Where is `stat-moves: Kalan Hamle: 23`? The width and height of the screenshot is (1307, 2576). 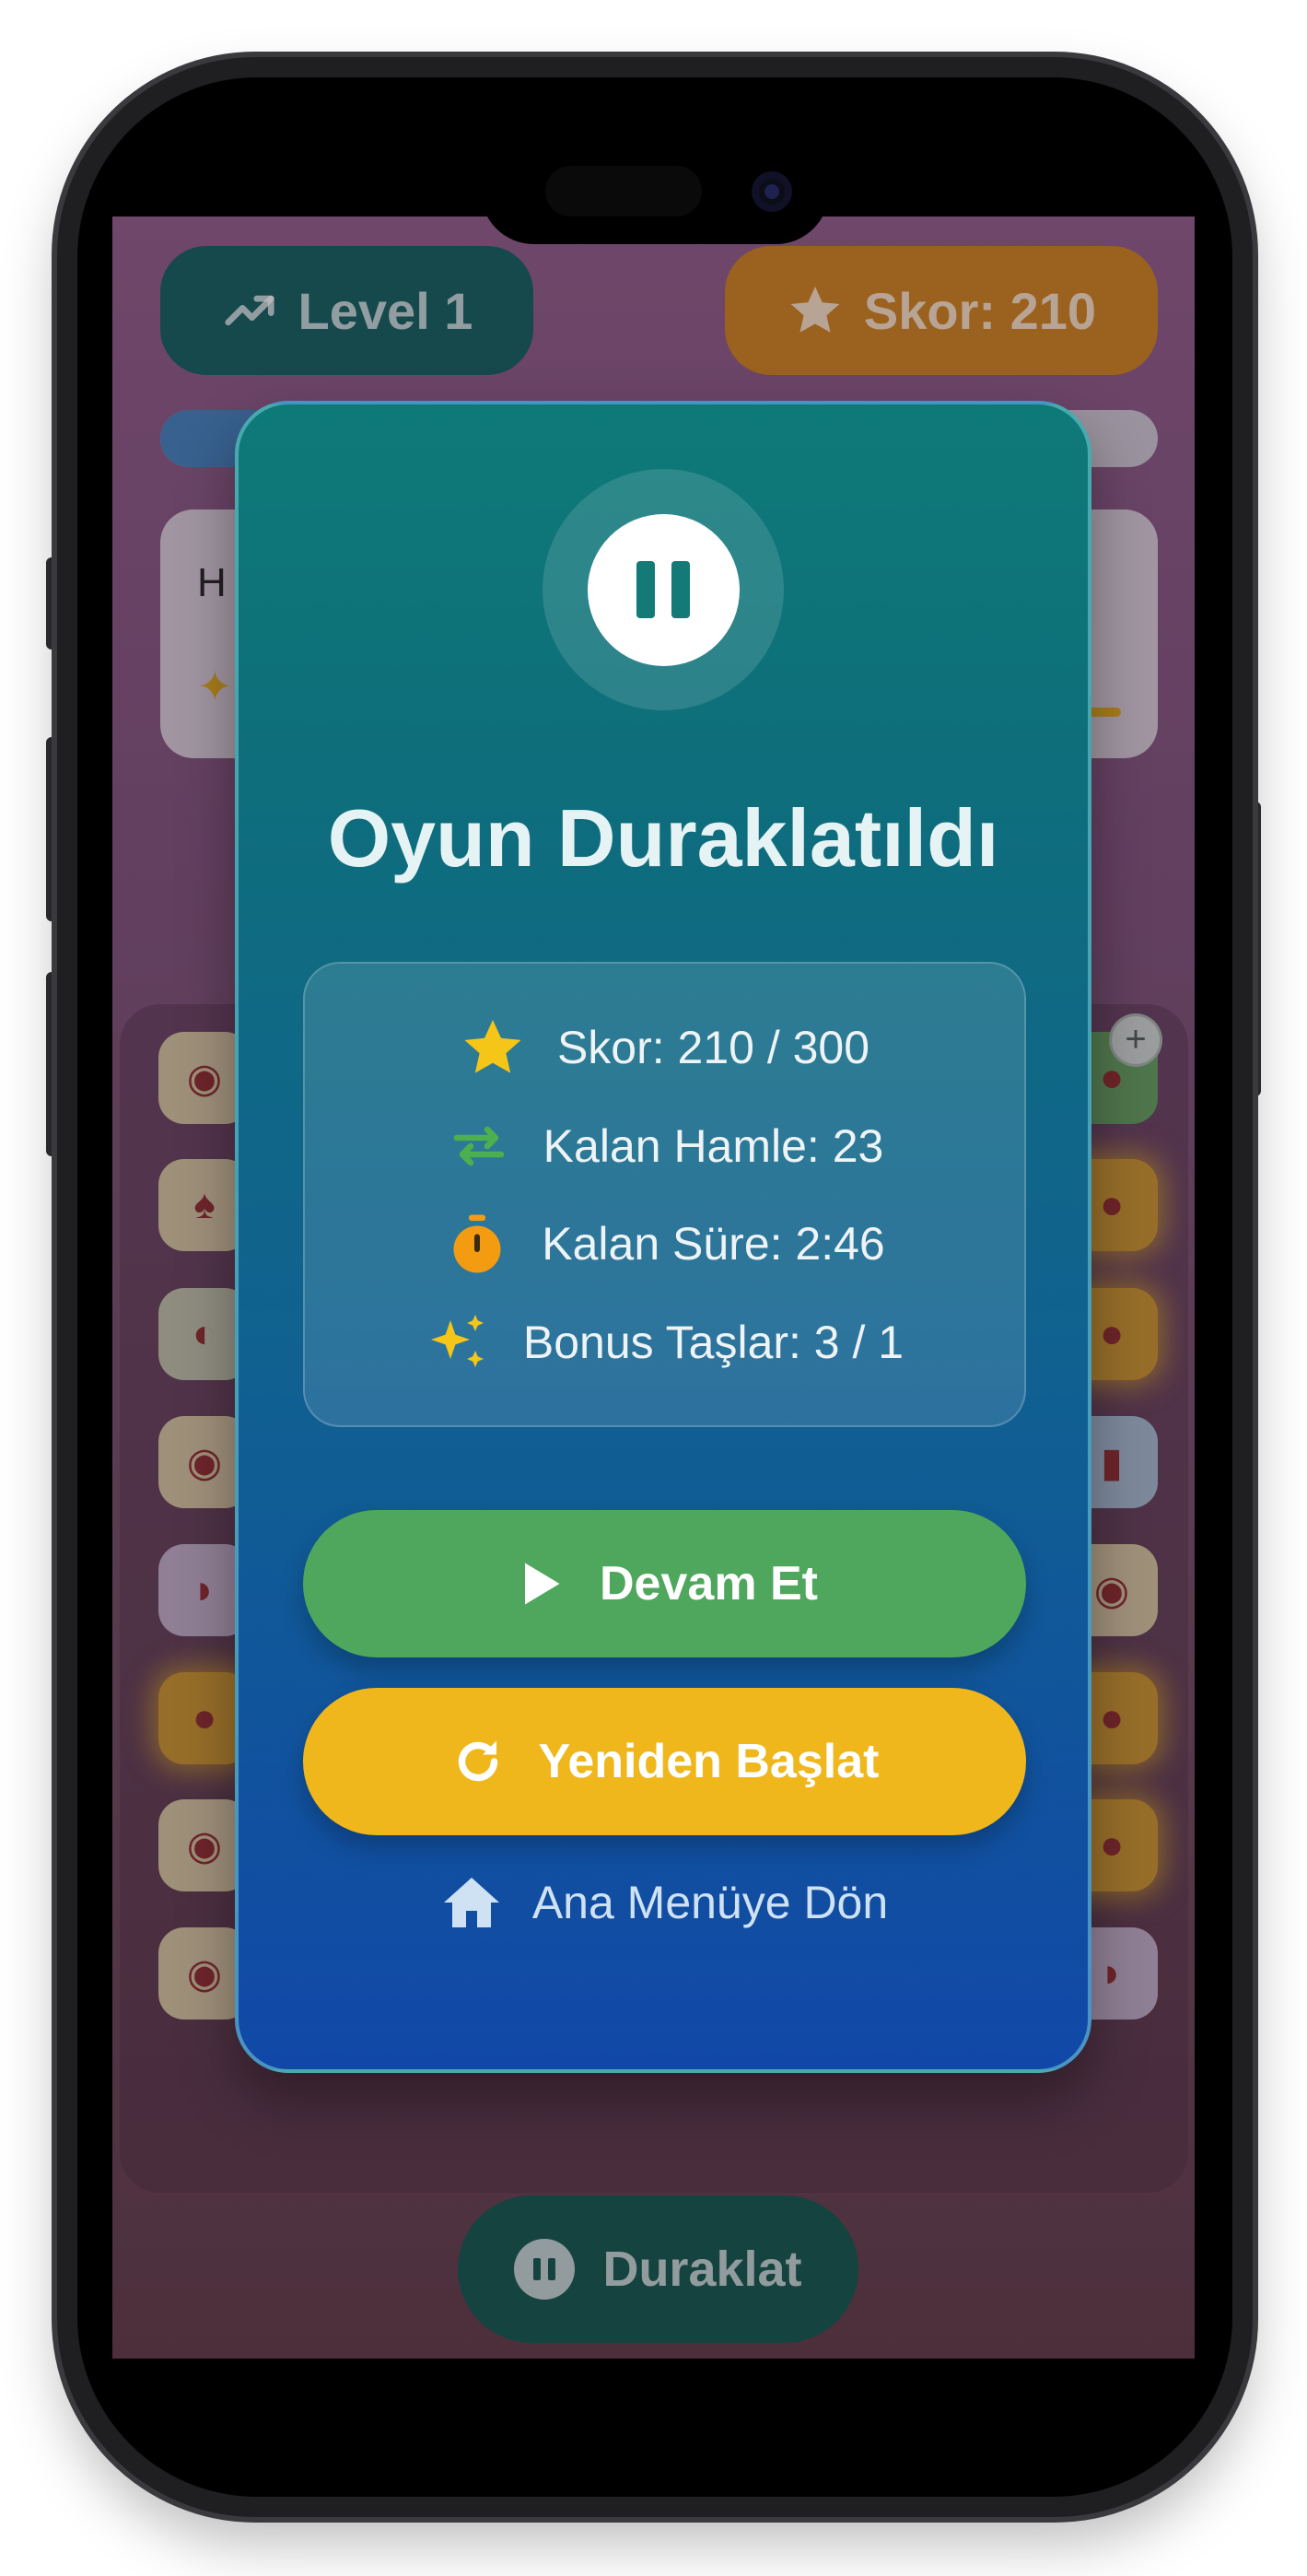
stat-moves: Kalan Hamle: 23 is located at coordinates (664, 1146).